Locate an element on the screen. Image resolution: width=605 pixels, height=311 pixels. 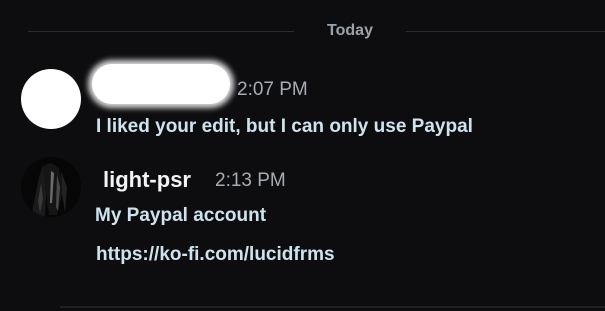
message-timestamp: 2:13 PM is located at coordinates (250, 180).